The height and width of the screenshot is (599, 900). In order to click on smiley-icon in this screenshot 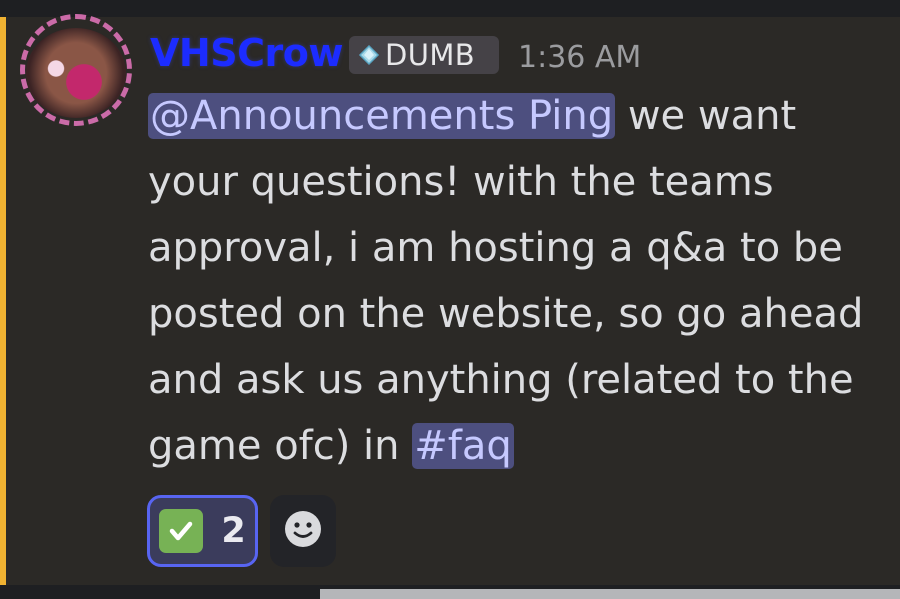, I will do `click(303, 531)`.